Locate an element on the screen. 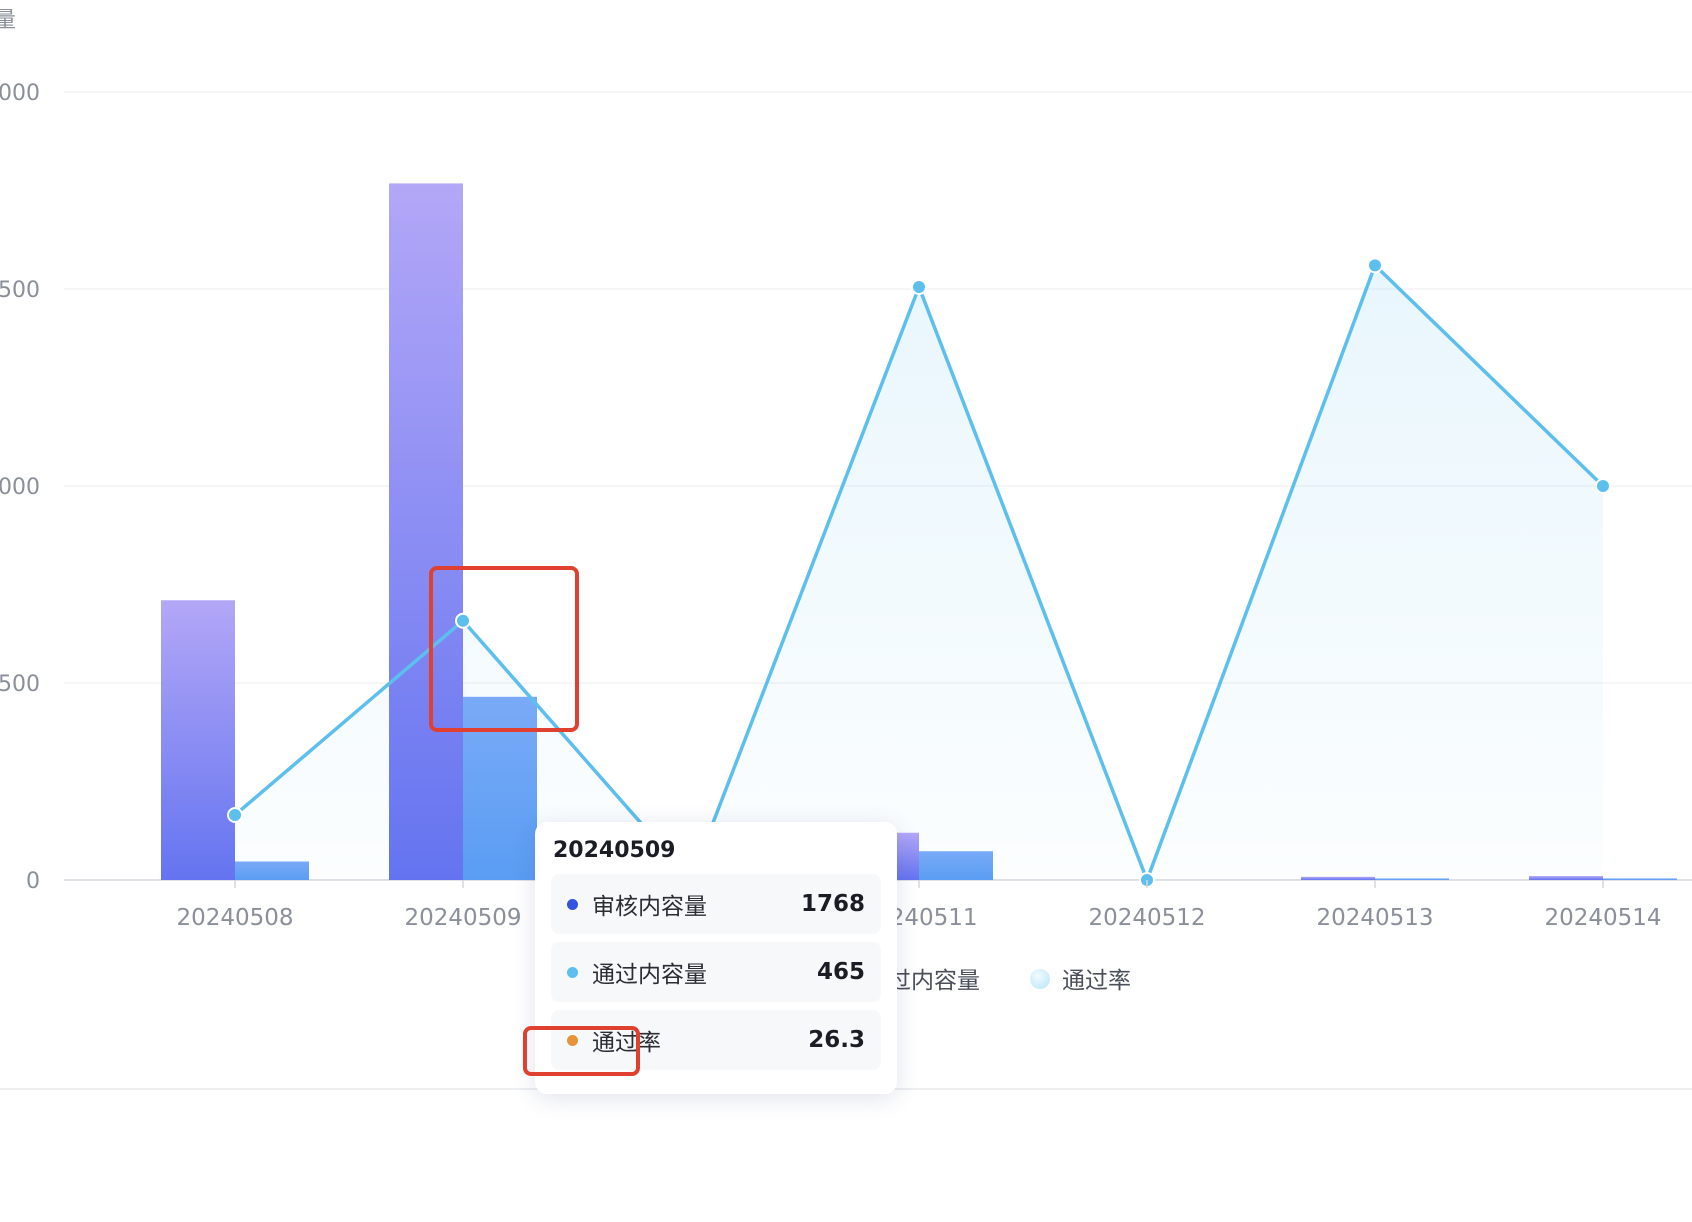  legend-item-passed-volume: 过内容量 is located at coordinates (934, 981).